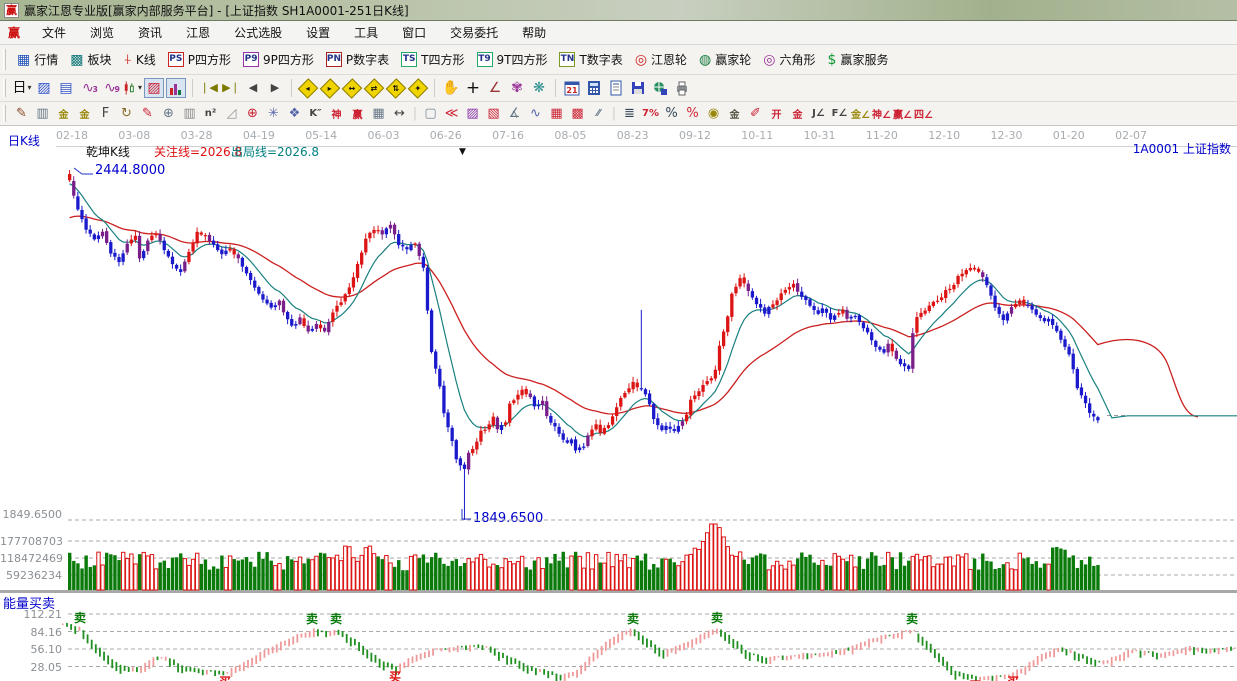 This screenshot has width=1237, height=681. What do you see at coordinates (199, 59) in the screenshot?
I see `p-square-button: PS P四方形` at bounding box center [199, 59].